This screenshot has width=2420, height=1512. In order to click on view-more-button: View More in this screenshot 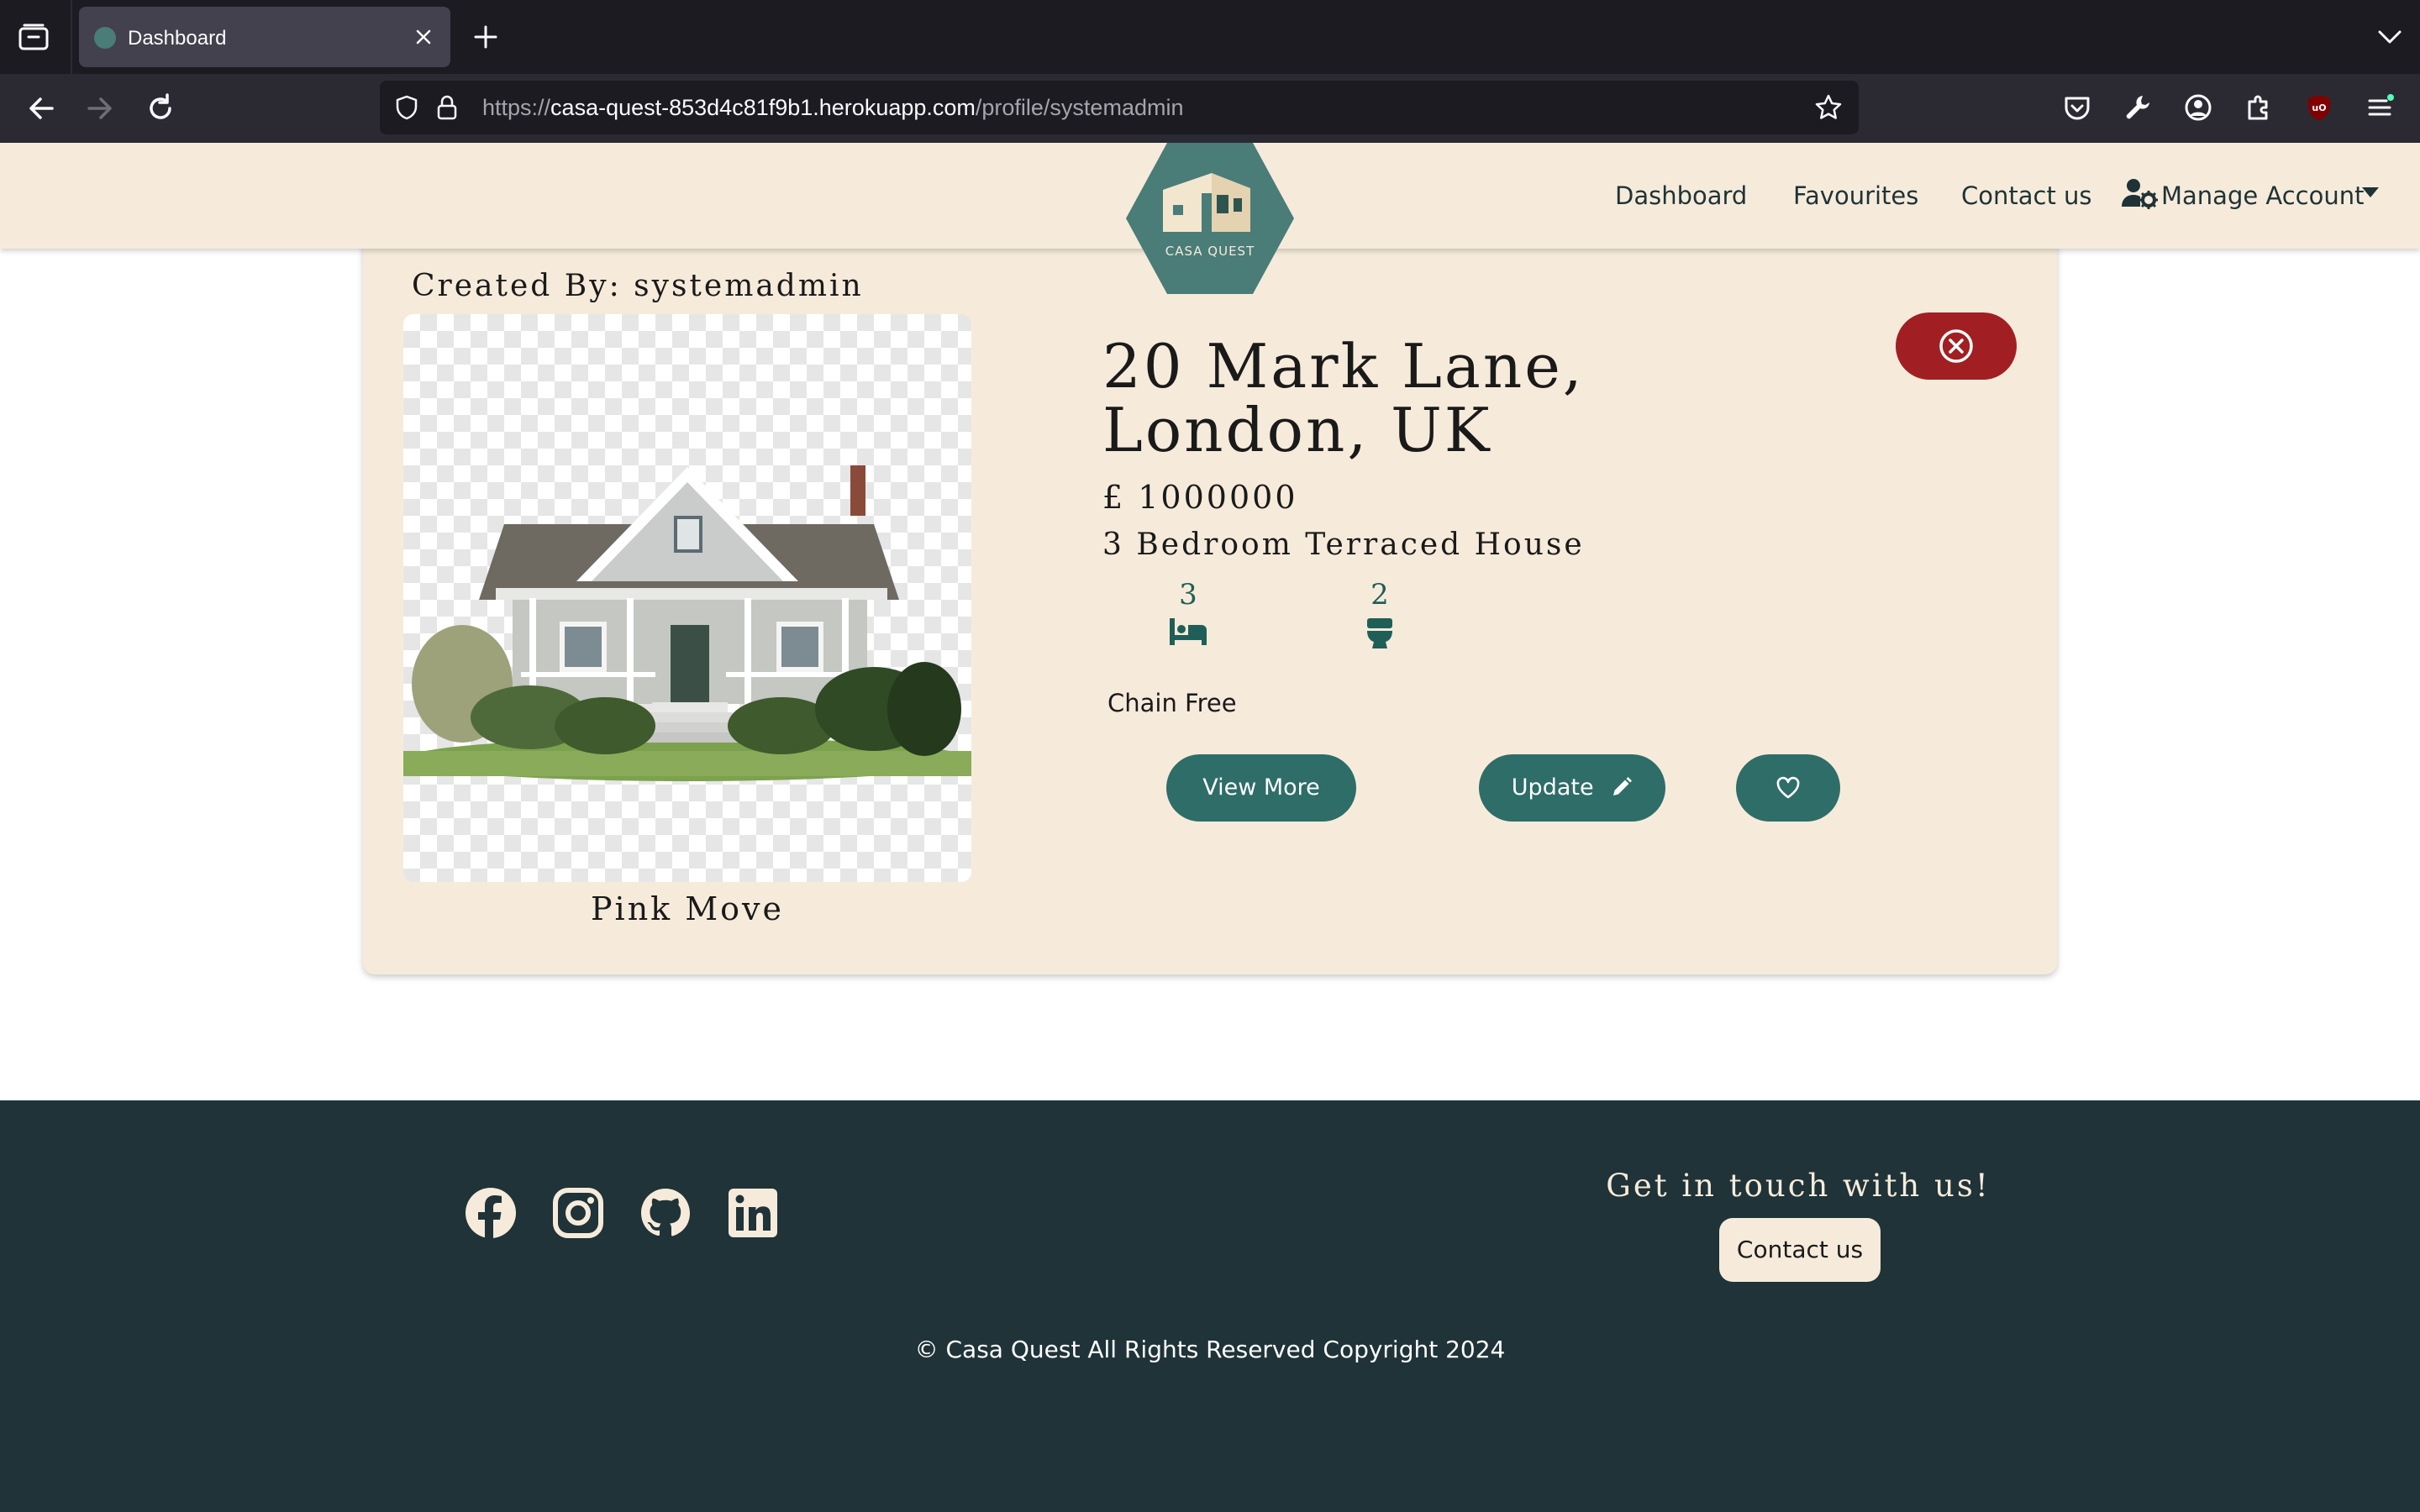, I will do `click(1261, 788)`.